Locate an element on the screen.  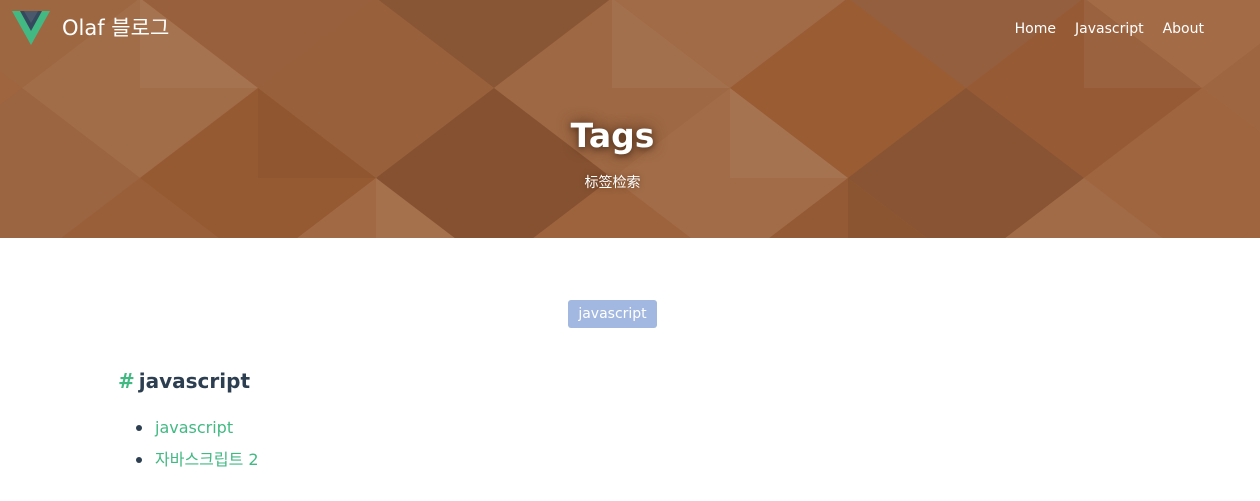
main-nav: Home Javascript About is located at coordinates (1109, 29).